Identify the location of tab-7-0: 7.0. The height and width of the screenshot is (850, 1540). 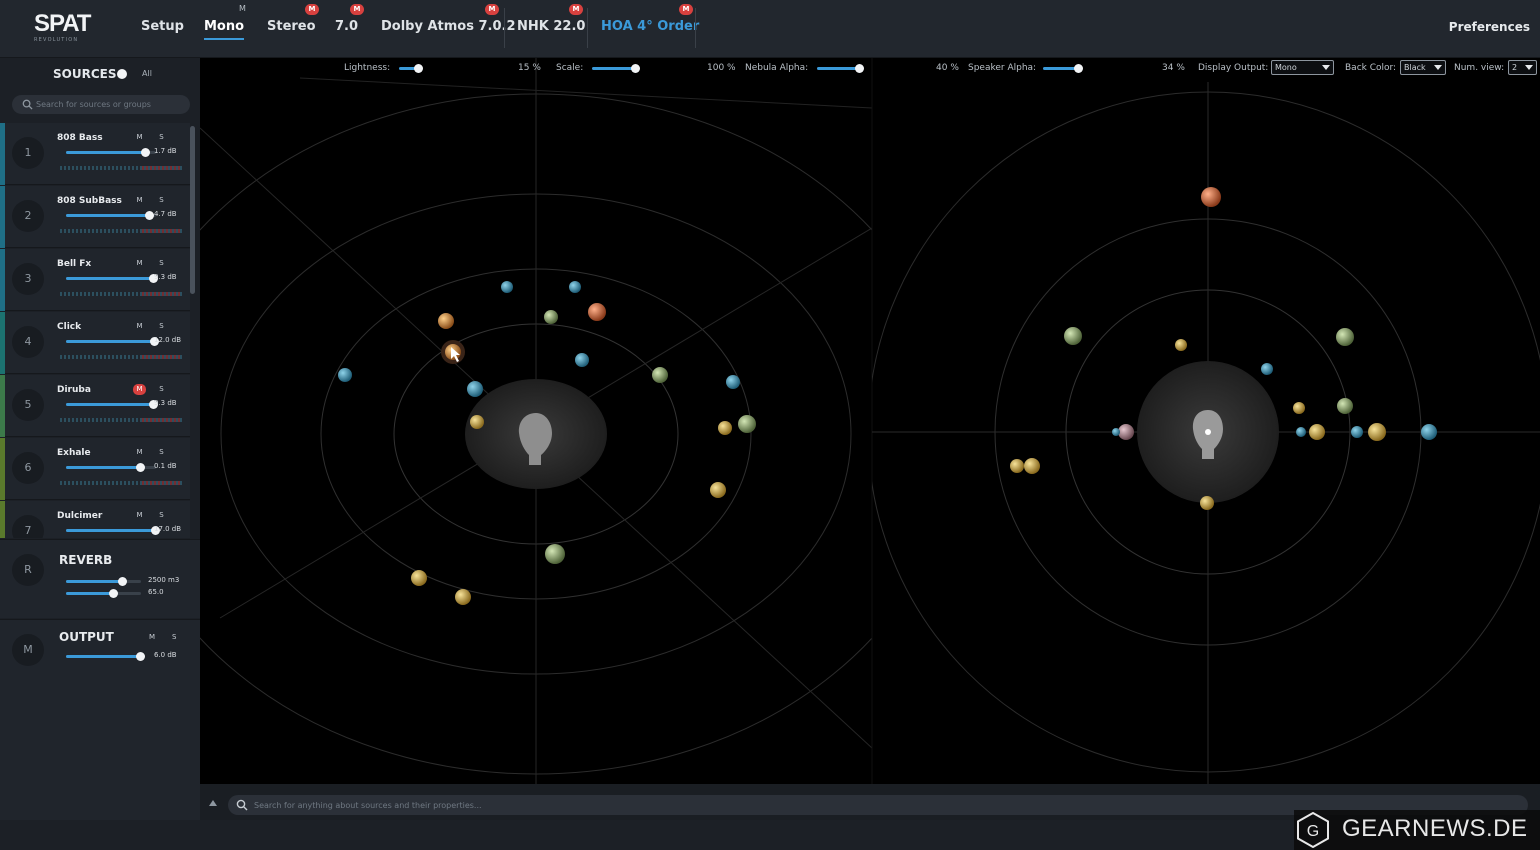
(346, 30).